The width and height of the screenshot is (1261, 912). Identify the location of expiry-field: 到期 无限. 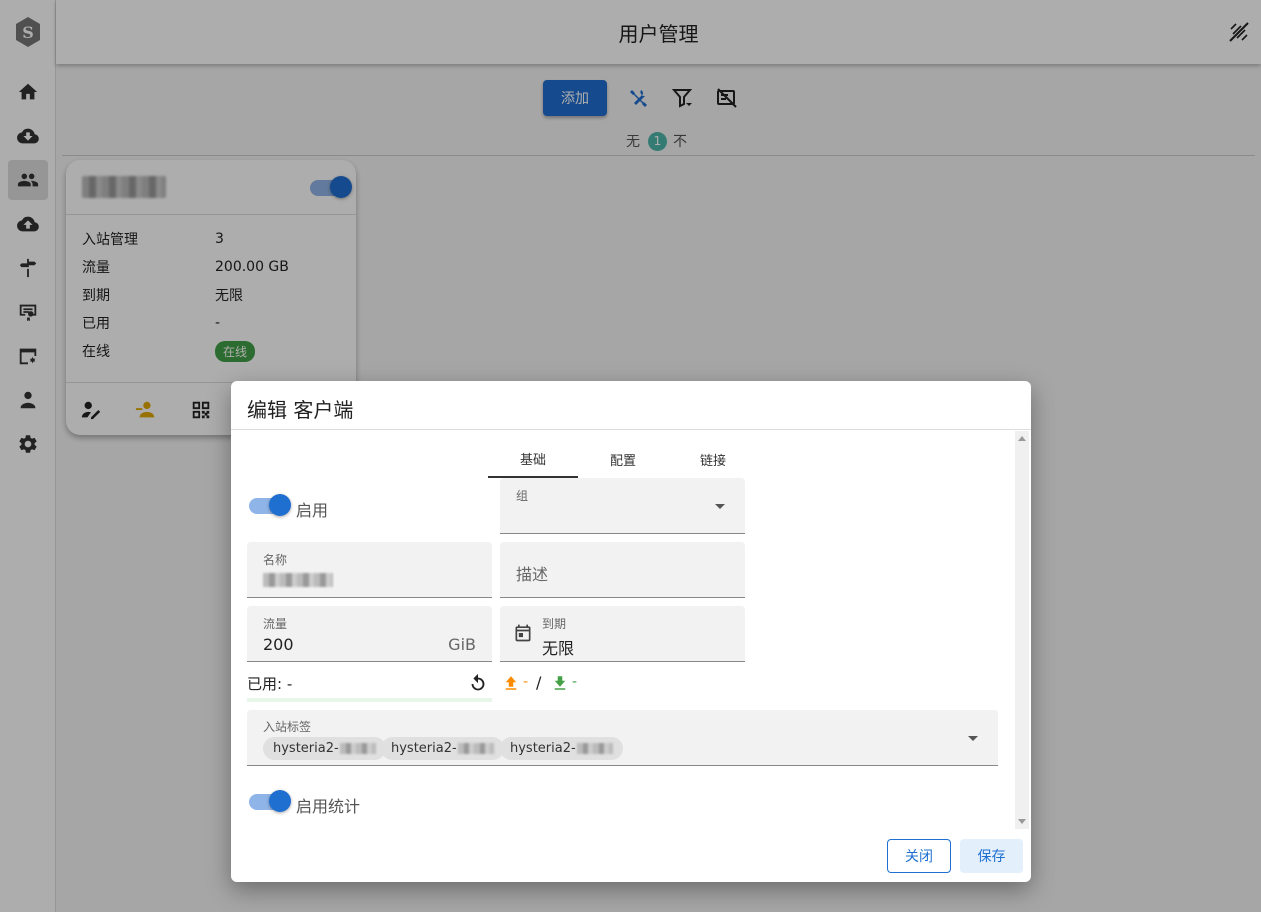
(622, 634).